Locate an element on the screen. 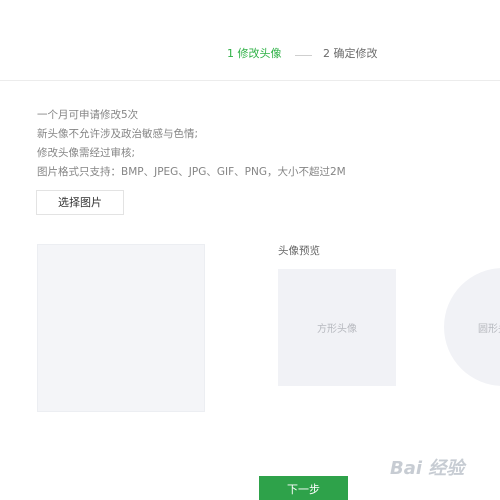 This screenshot has width=500, height=500. step-divider is located at coordinates (303, 55).